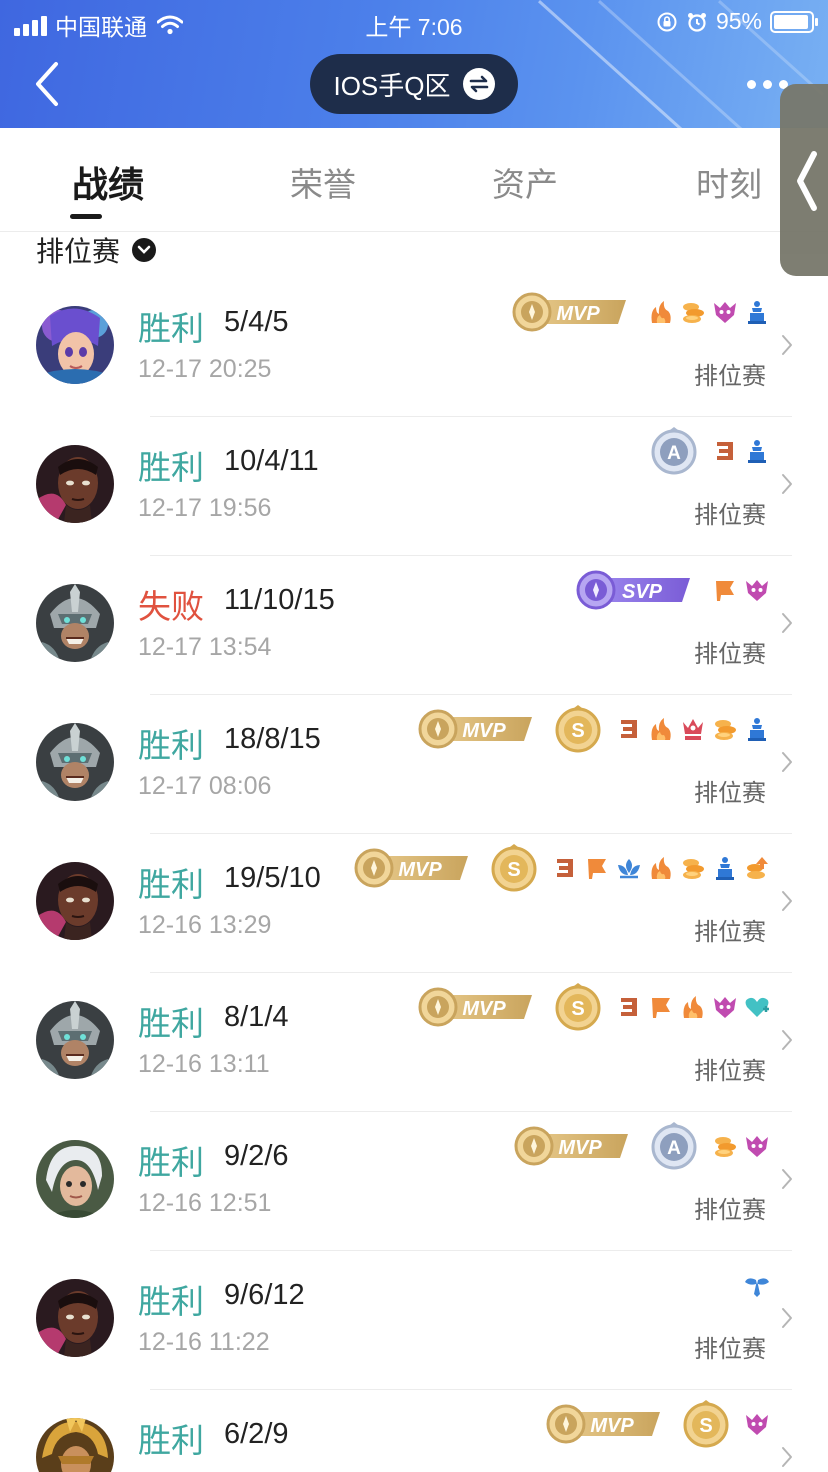  What do you see at coordinates (414, 347) in the screenshot?
I see `match-row: 胜利 5/4/5 12-17 20:25 MVP 排位赛` at bounding box center [414, 347].